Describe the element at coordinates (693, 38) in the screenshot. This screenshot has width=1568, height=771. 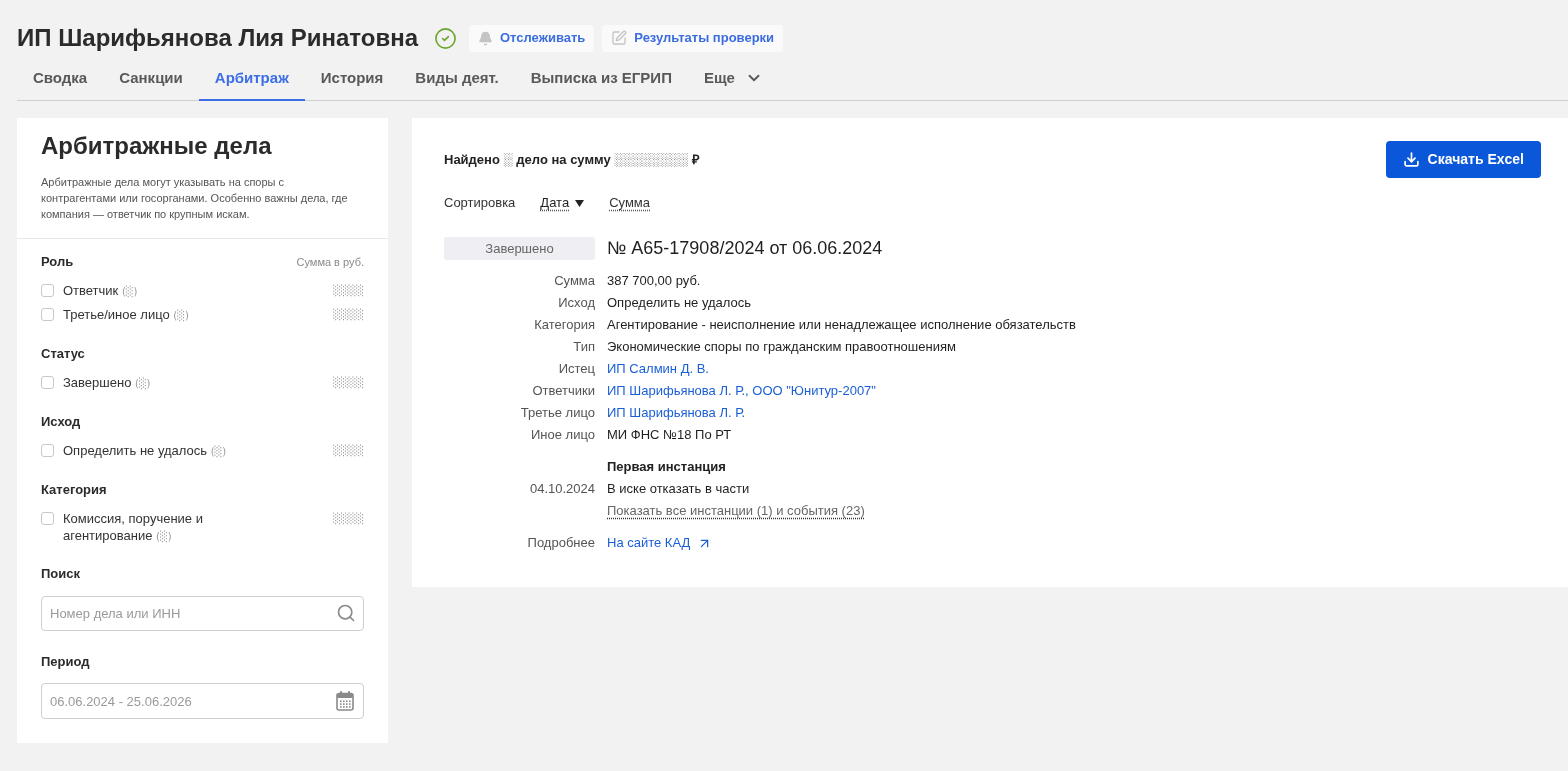
I see `check-results-button: Результаты проверки` at that location.